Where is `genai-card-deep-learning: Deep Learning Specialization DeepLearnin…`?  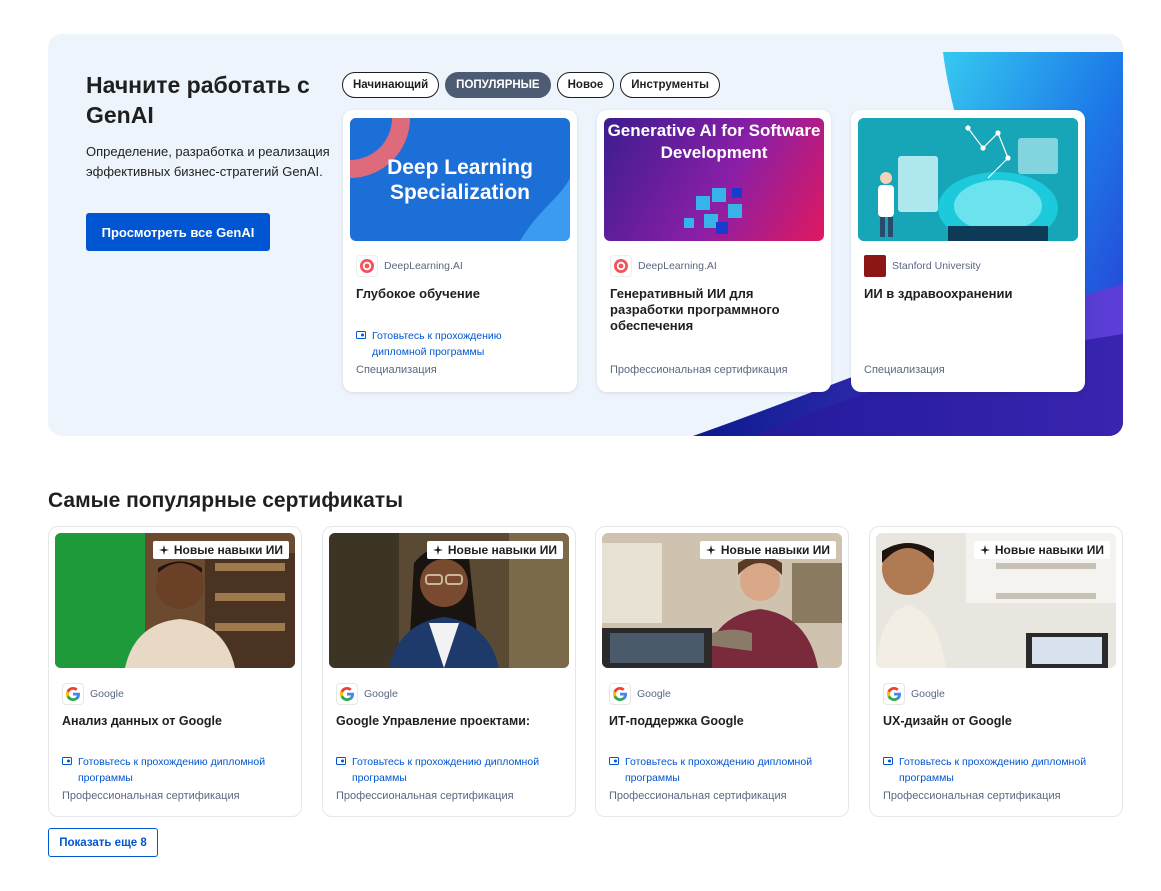 genai-card-deep-learning: Deep Learning Specialization DeepLearnin… is located at coordinates (460, 251).